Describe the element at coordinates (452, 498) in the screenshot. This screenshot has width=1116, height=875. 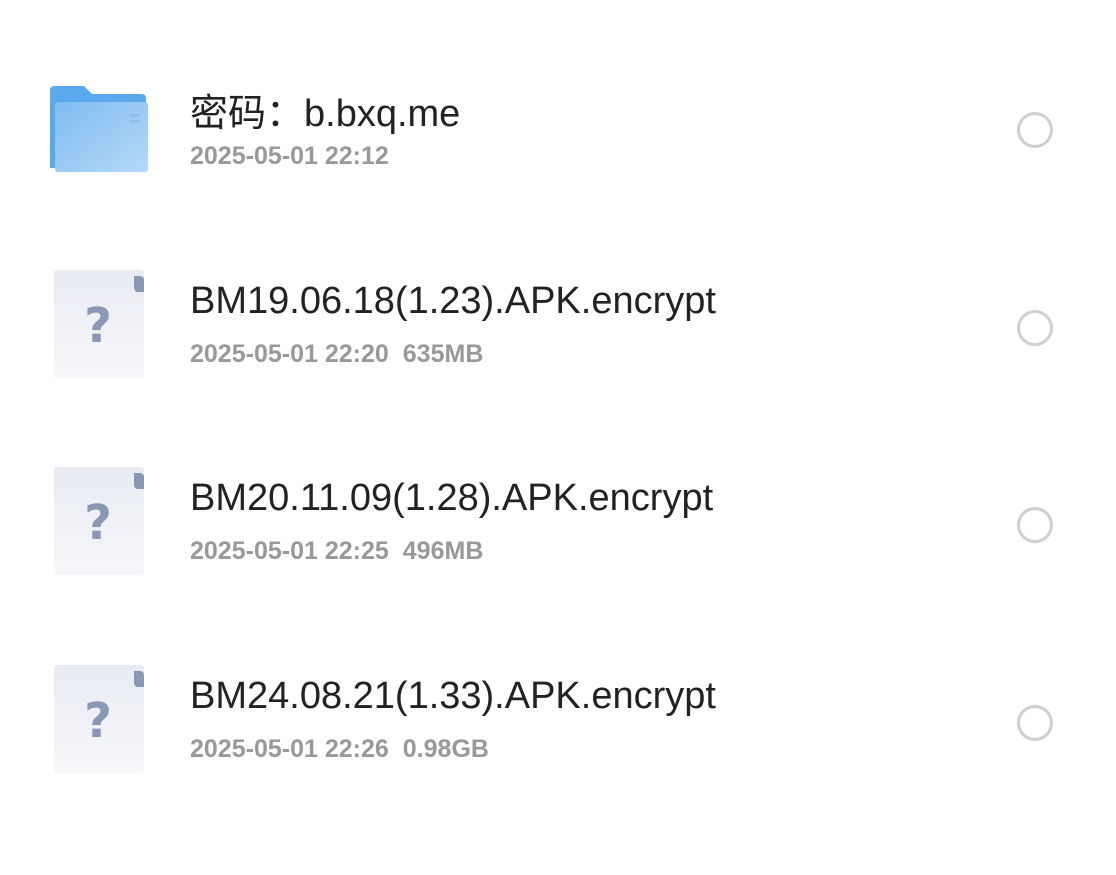
I see `file-name: BM20.11.09(1.28).APK.encrypt` at that location.